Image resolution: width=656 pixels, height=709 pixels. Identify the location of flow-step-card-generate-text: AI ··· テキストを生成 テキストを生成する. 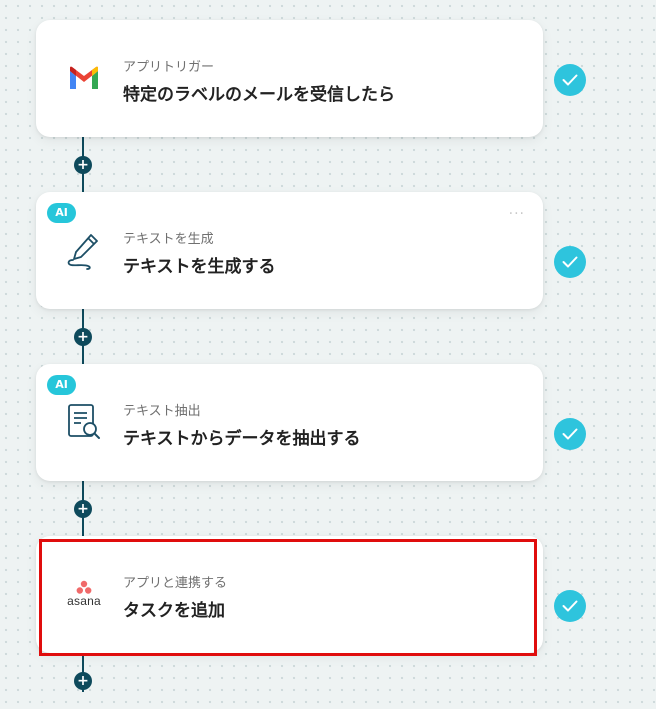
(289, 250).